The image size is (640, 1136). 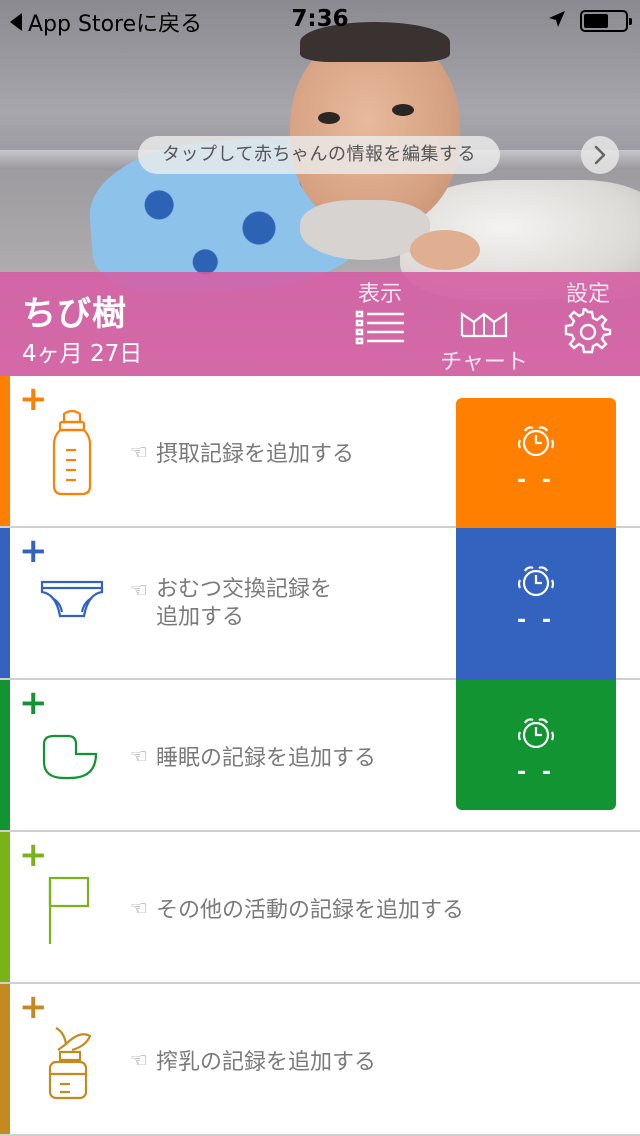 I want to click on breast-pump-icon, so click(x=72, y=1061).